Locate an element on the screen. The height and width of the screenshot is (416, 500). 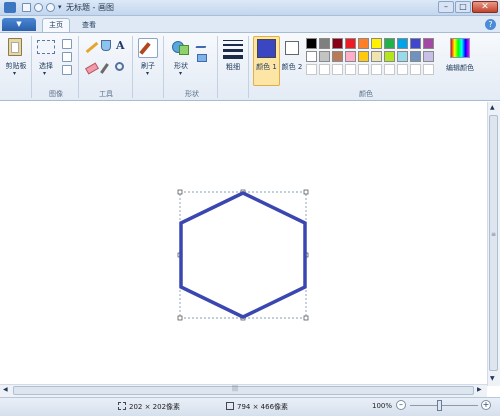
image-group-label: 图像 is located at coordinates (56, 94).